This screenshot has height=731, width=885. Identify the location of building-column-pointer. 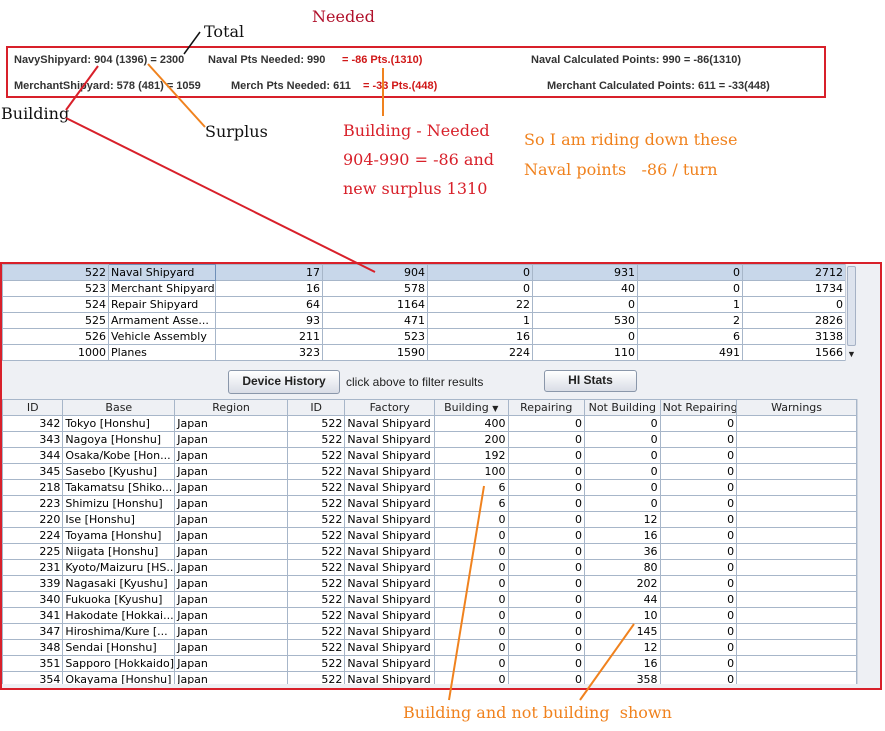
(466, 593).